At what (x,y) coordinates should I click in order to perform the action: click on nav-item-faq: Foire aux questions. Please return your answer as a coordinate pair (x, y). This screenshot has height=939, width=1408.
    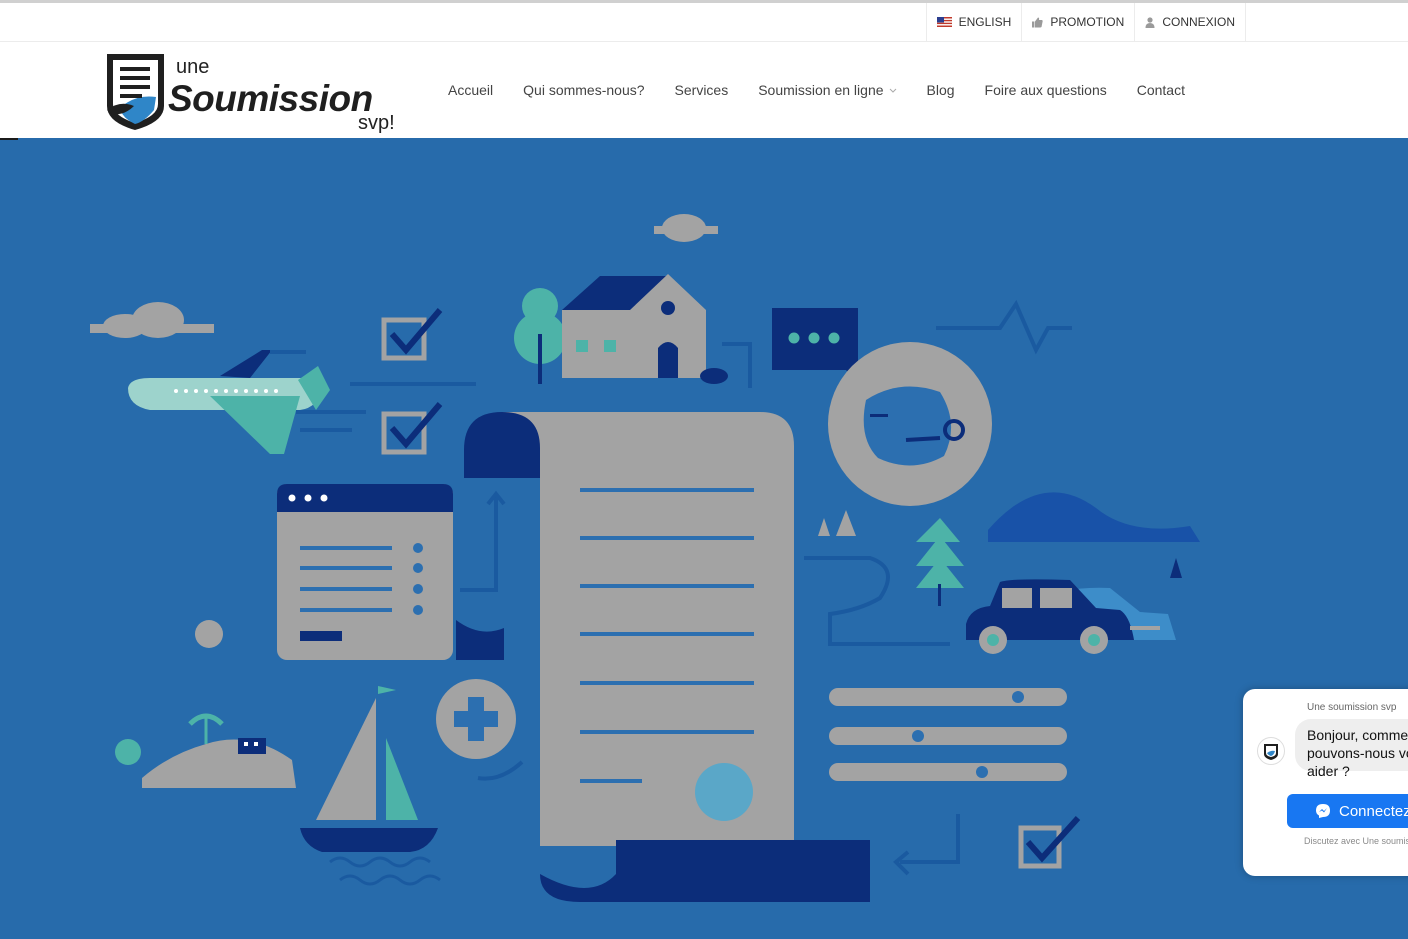
    Looking at the image, I should click on (1046, 90).